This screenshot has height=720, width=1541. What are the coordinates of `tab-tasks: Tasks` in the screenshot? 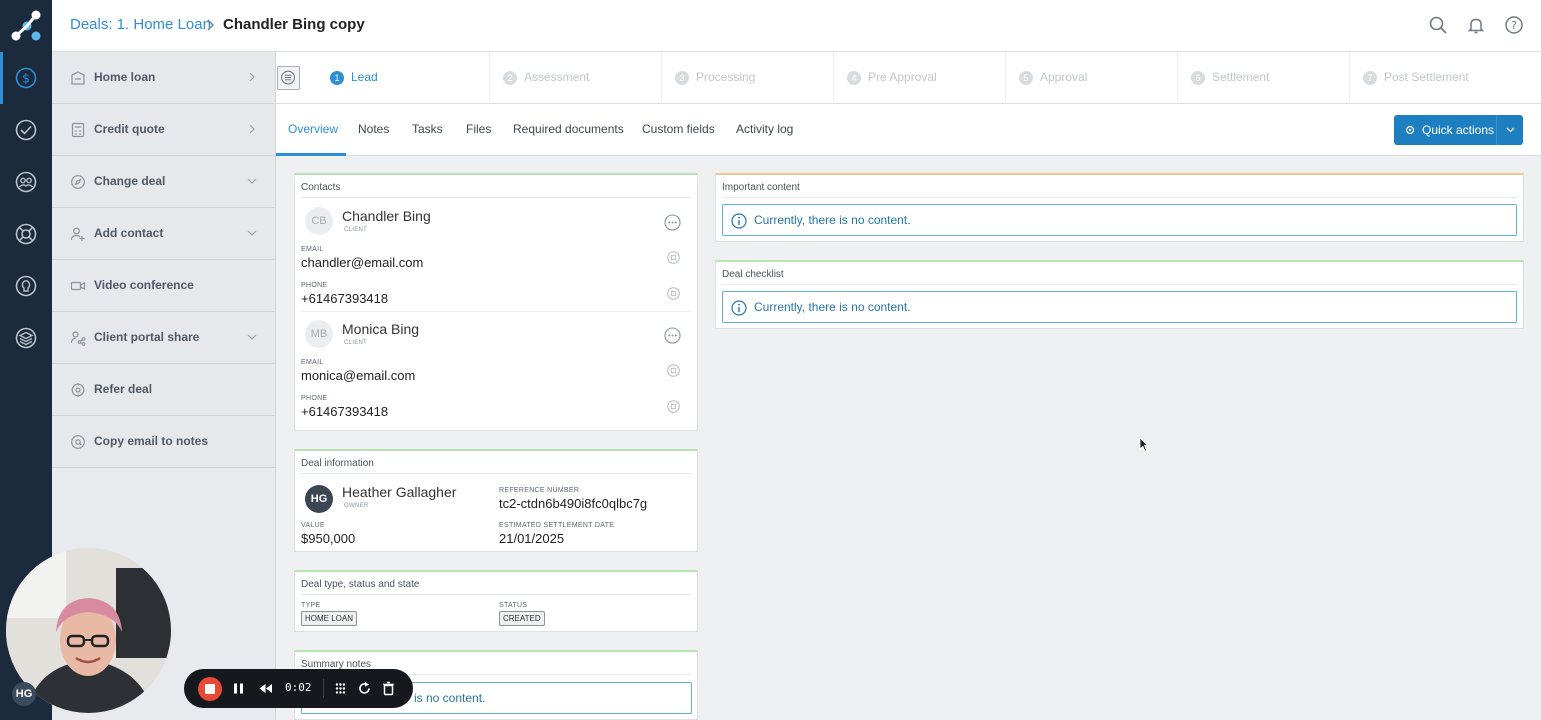 It's located at (427, 129).